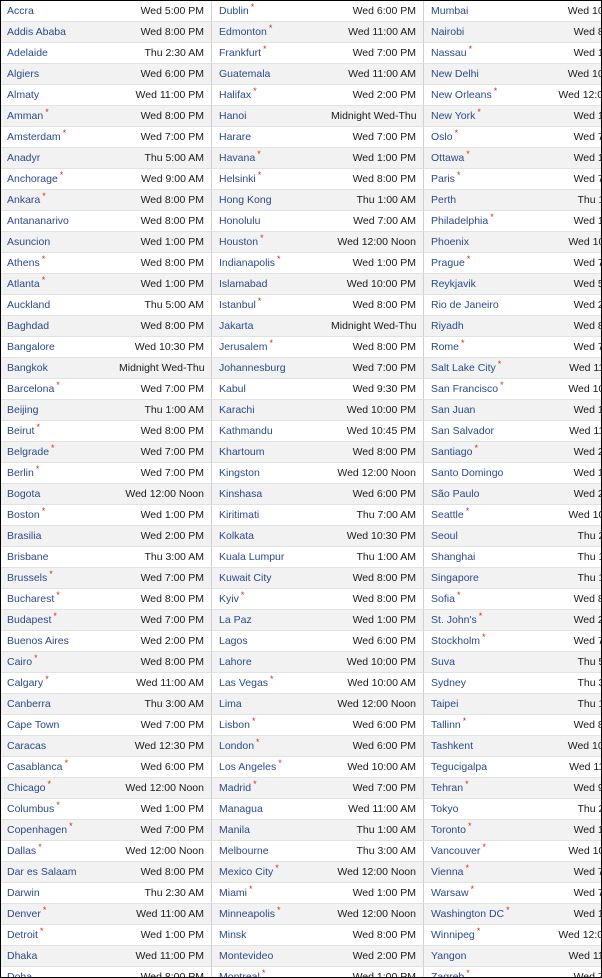  I want to click on city-link: Melbourne, so click(244, 851).